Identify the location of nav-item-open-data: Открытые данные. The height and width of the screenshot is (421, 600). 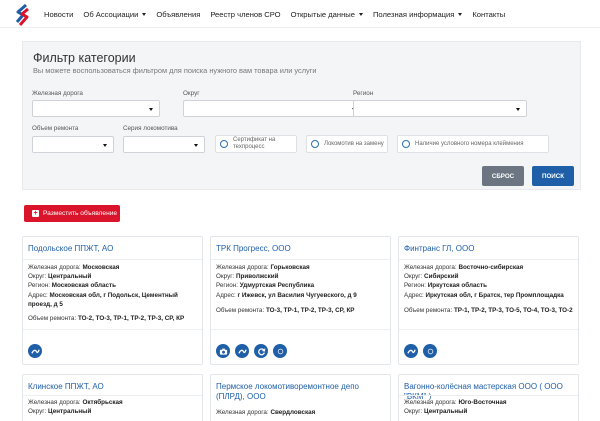
(327, 14).